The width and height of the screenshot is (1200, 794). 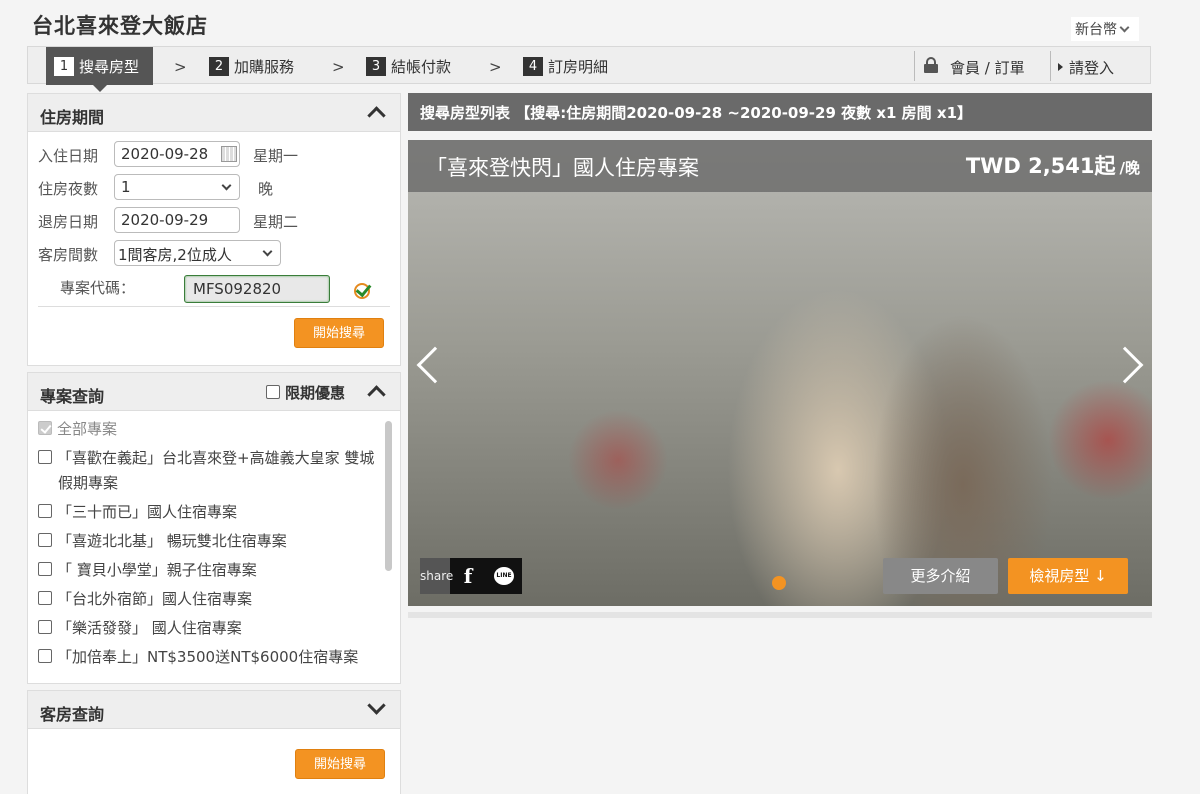 I want to click on step-booking-details: 4 訂房明細, so click(x=565, y=66).